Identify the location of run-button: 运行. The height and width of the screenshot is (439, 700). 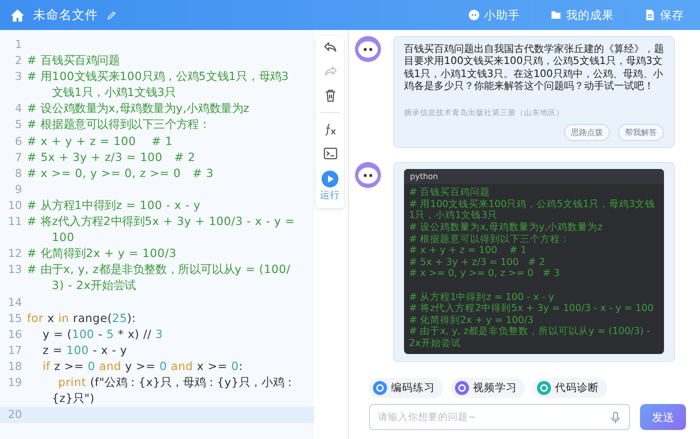
(330, 186).